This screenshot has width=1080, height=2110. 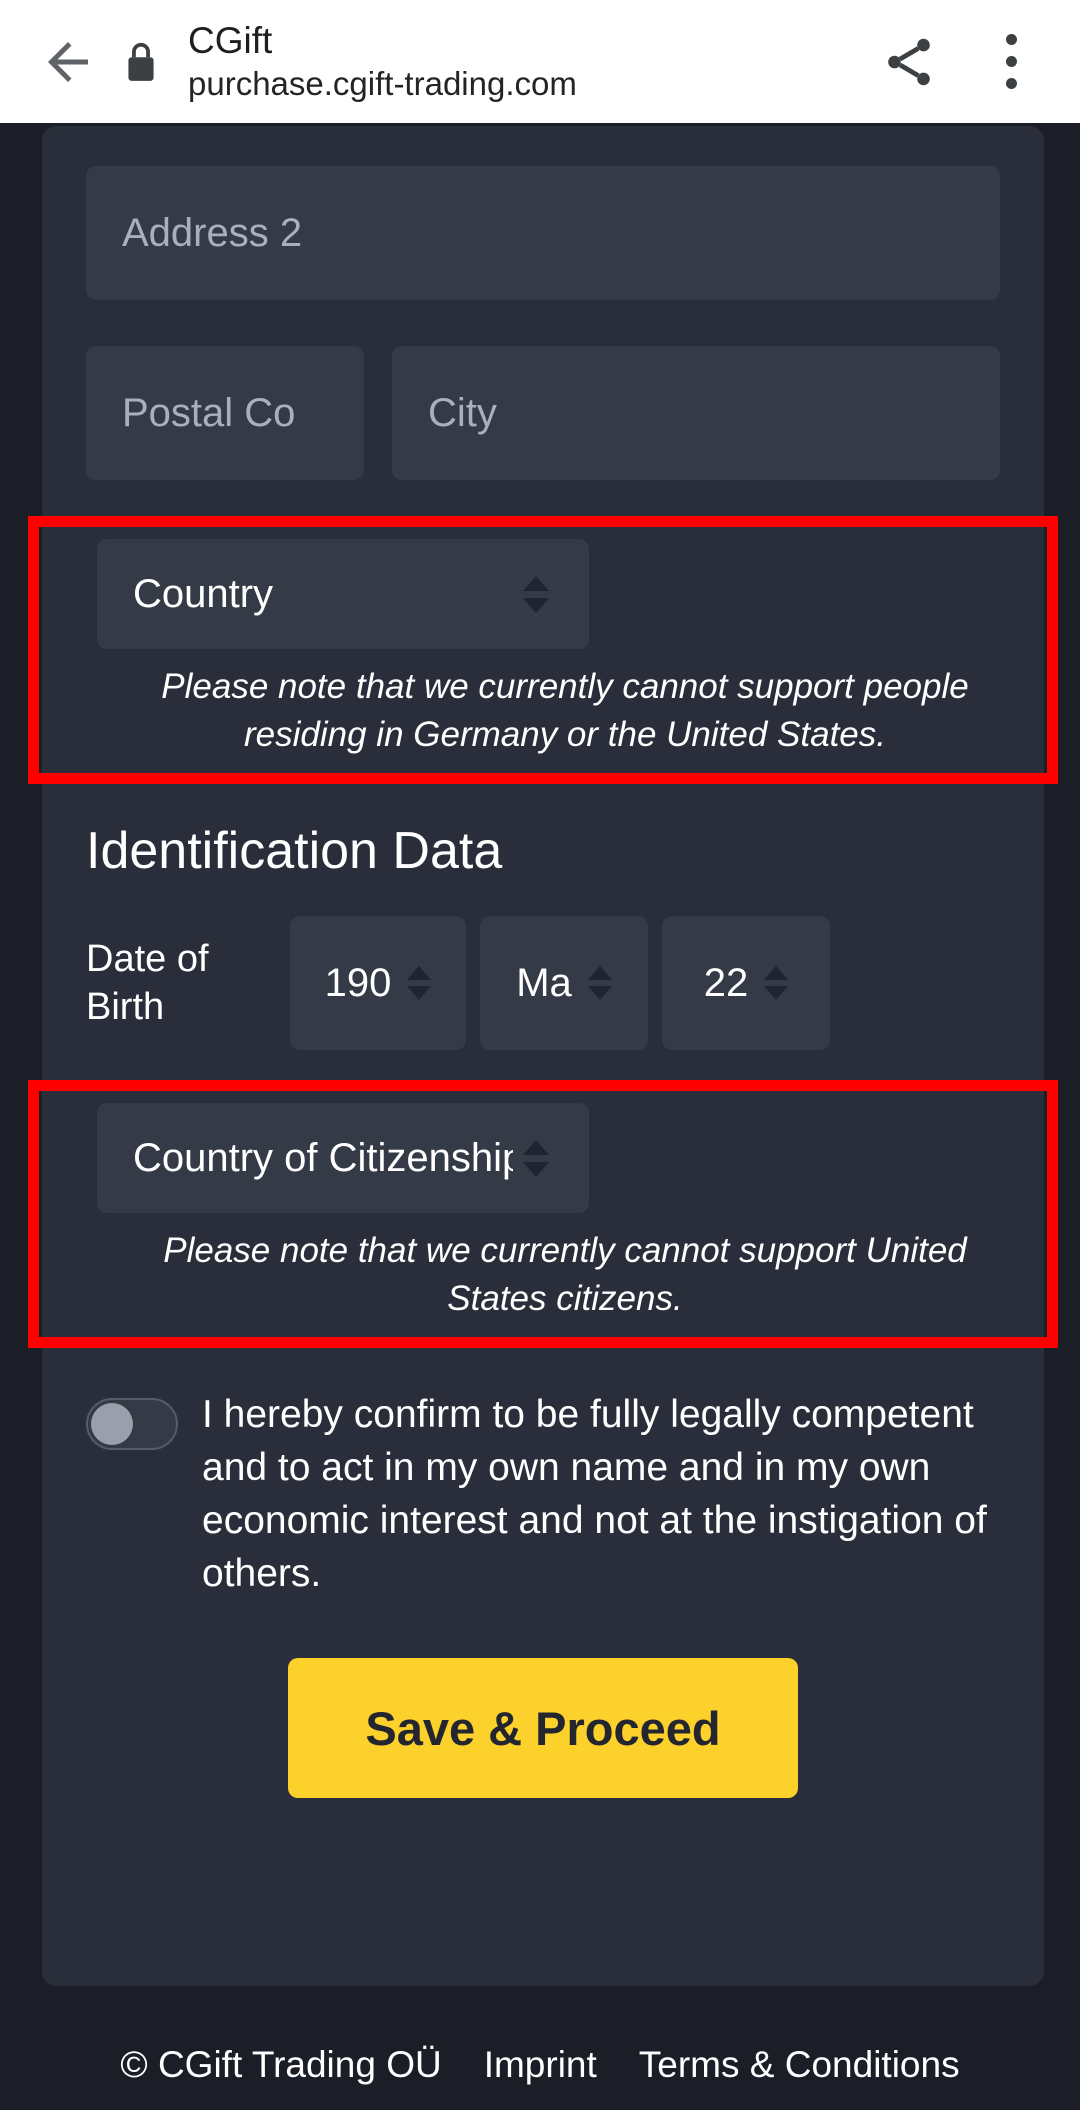 I want to click on address2-input, so click(x=543, y=233).